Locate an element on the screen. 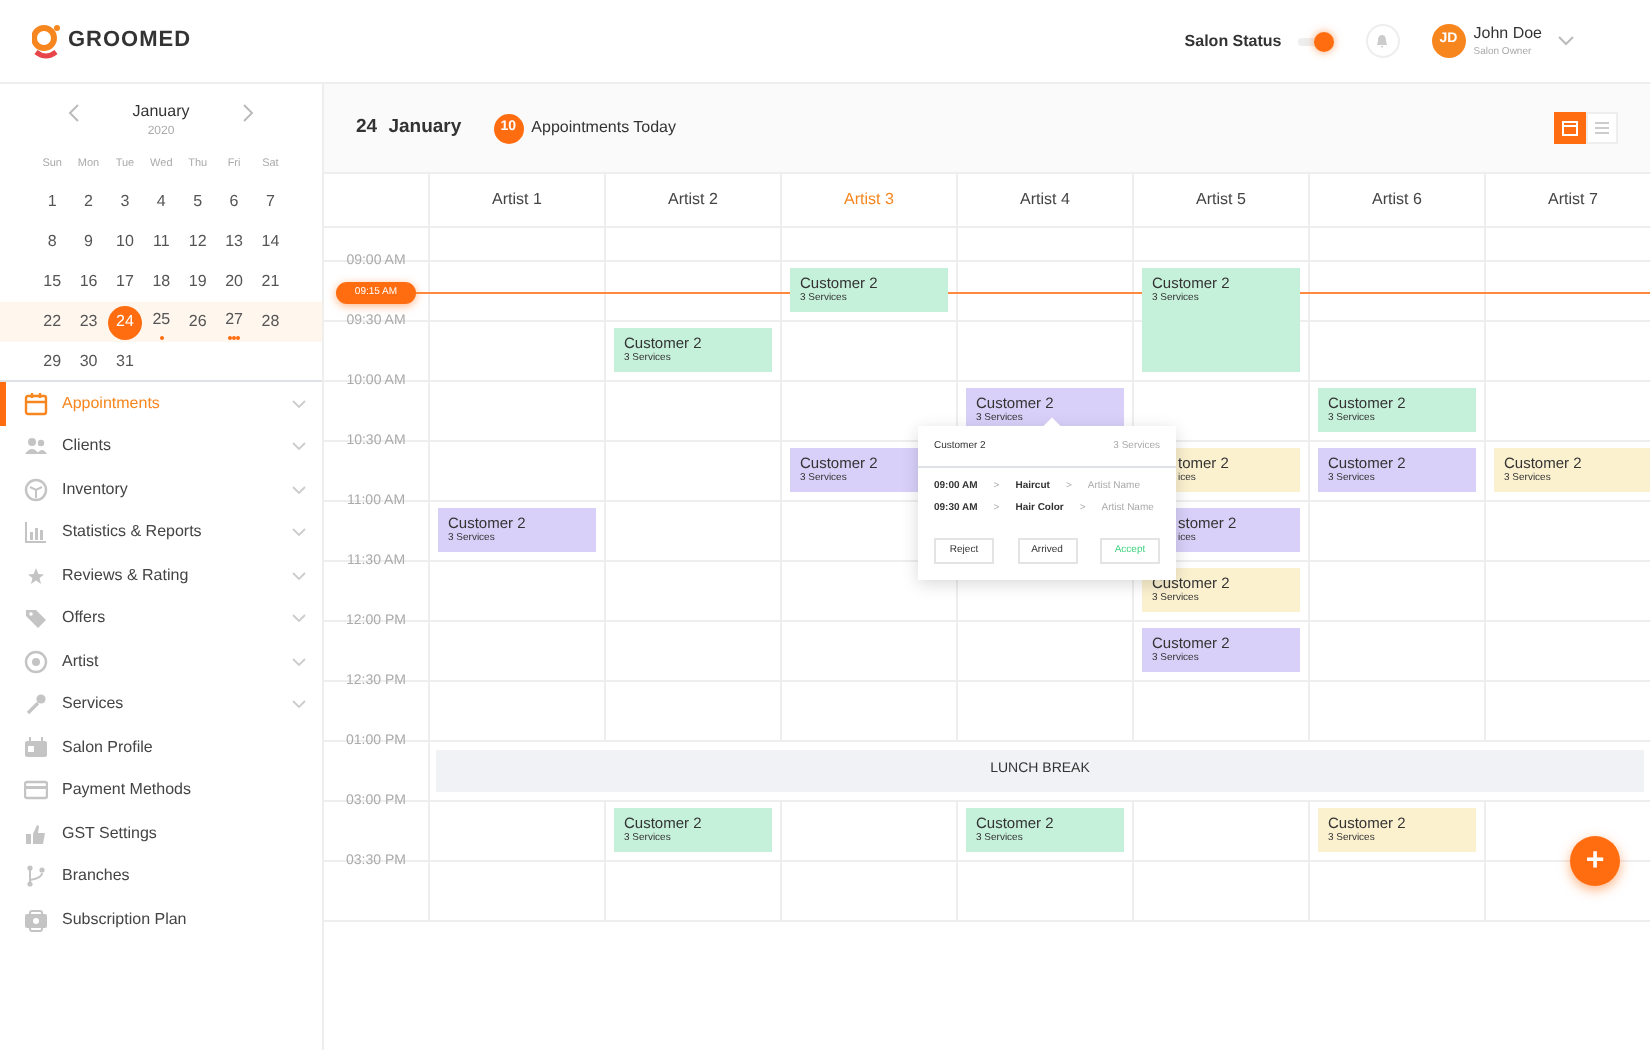 This screenshot has height=1050, width=1650. notification-button is located at coordinates (1382, 41).